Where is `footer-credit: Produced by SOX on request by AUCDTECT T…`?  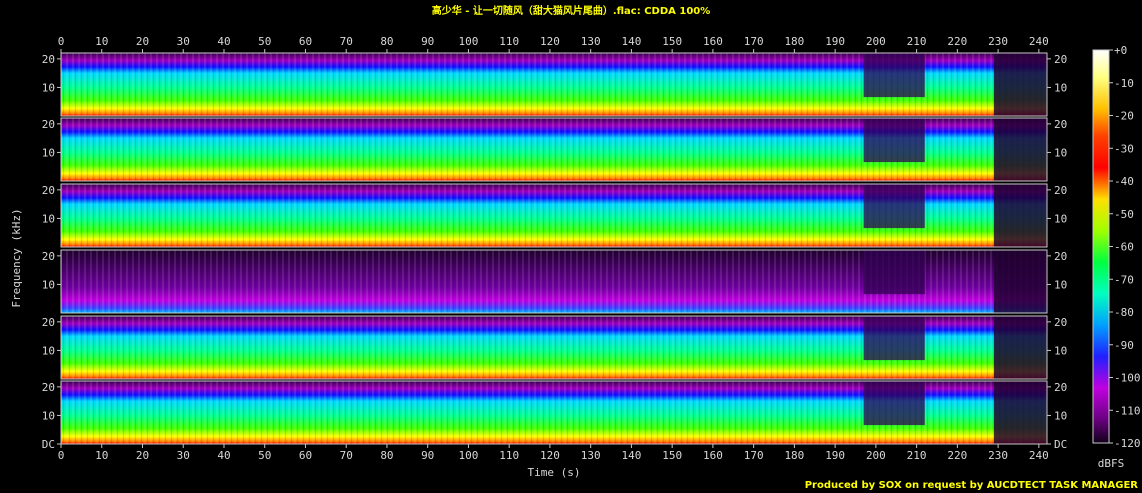
footer-credit: Produced by SOX on request by AUCDTECT T… is located at coordinates (971, 485).